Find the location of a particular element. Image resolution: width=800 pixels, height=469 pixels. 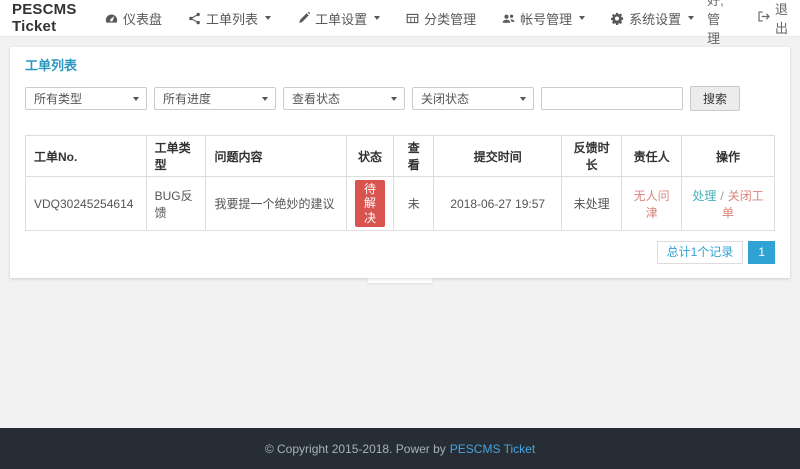

filter-view-status-select: 查看状态 is located at coordinates (344, 98).